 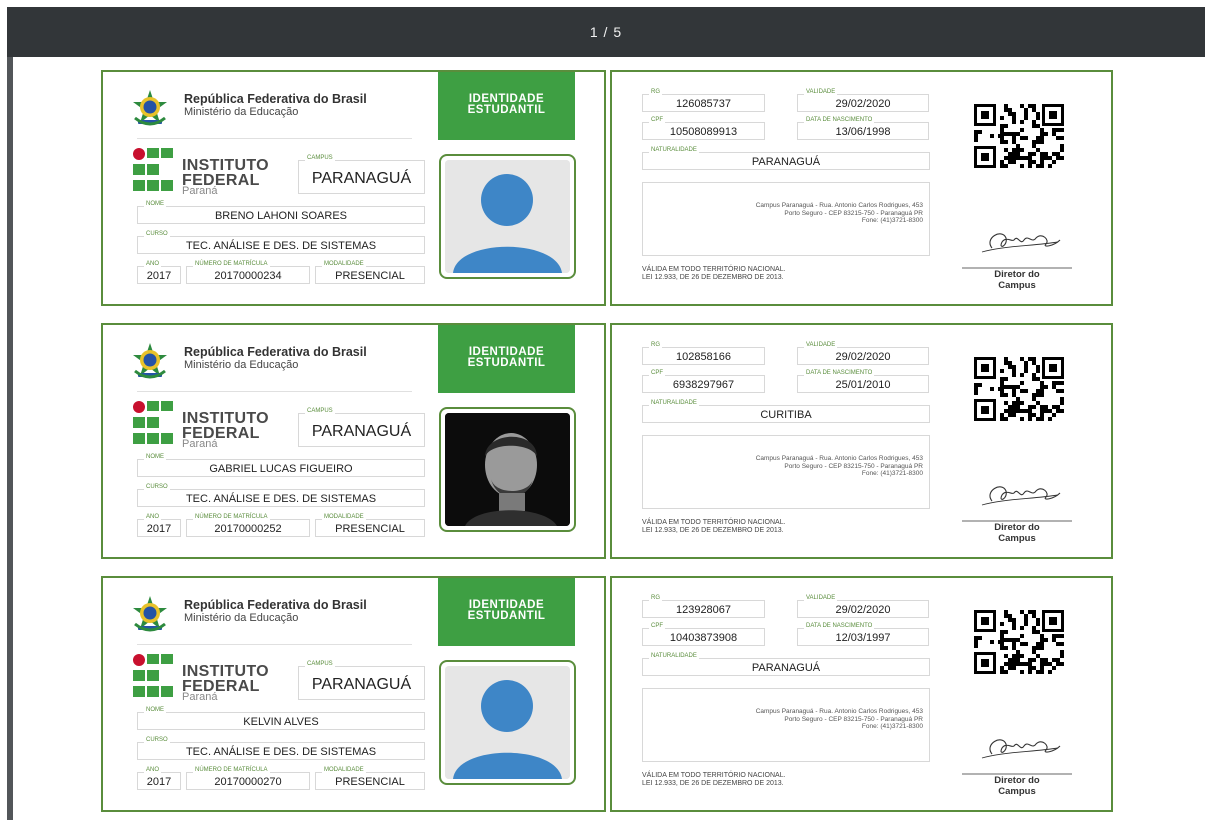 What do you see at coordinates (655, 345) in the screenshot?
I see `rg-label: RG` at bounding box center [655, 345].